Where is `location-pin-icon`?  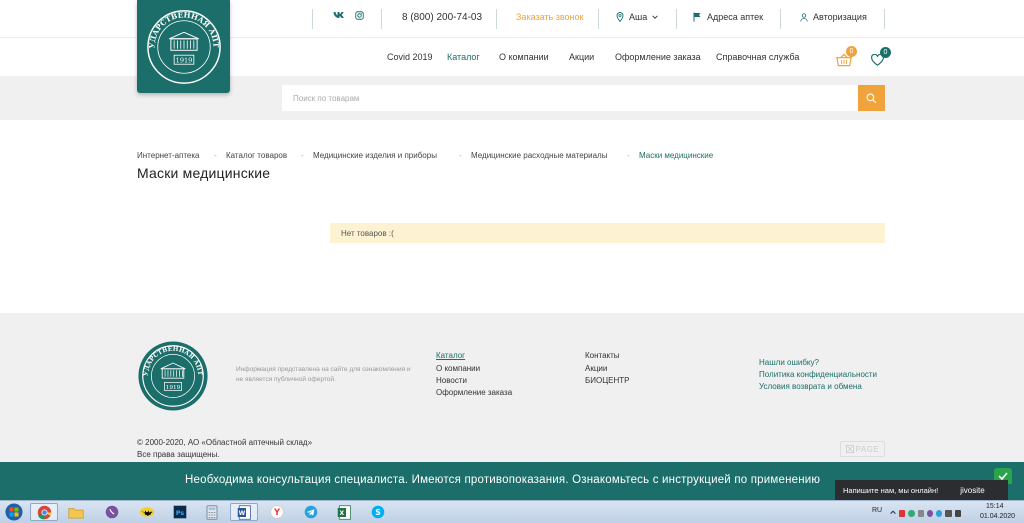
location-pin-icon is located at coordinates (620, 17).